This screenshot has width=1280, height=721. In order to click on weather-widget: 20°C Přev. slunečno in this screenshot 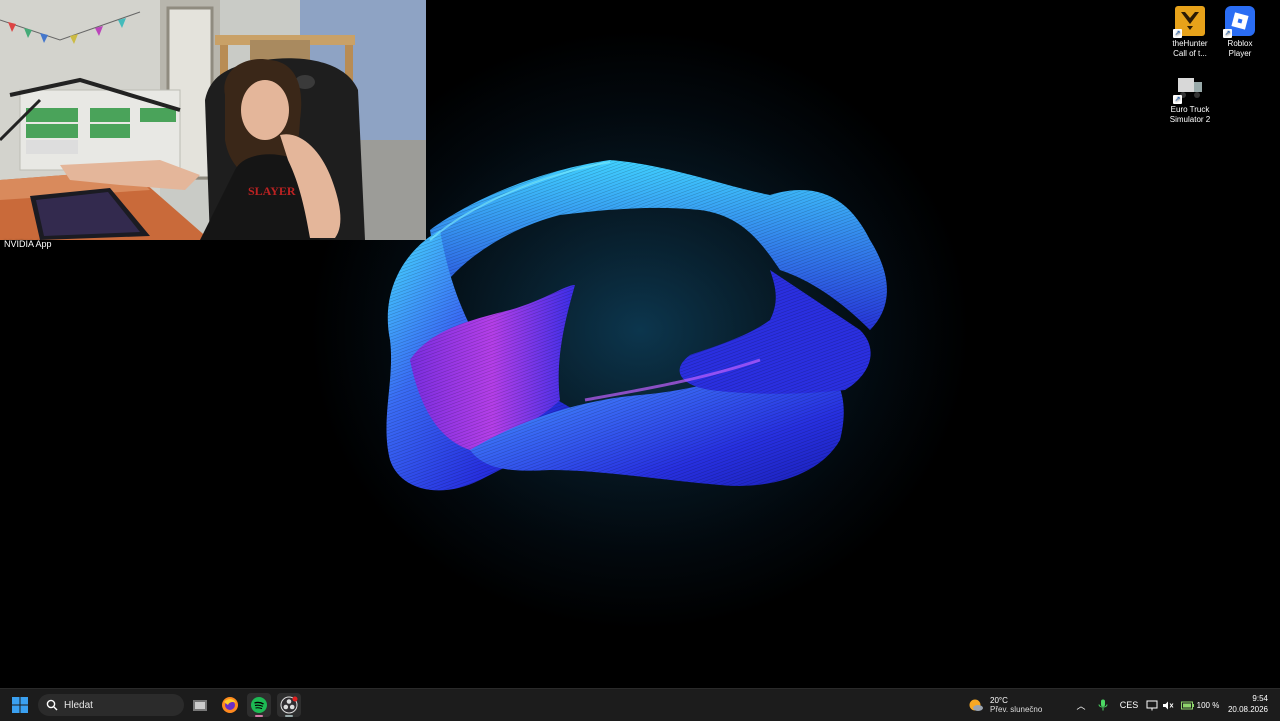, I will do `click(1005, 705)`.